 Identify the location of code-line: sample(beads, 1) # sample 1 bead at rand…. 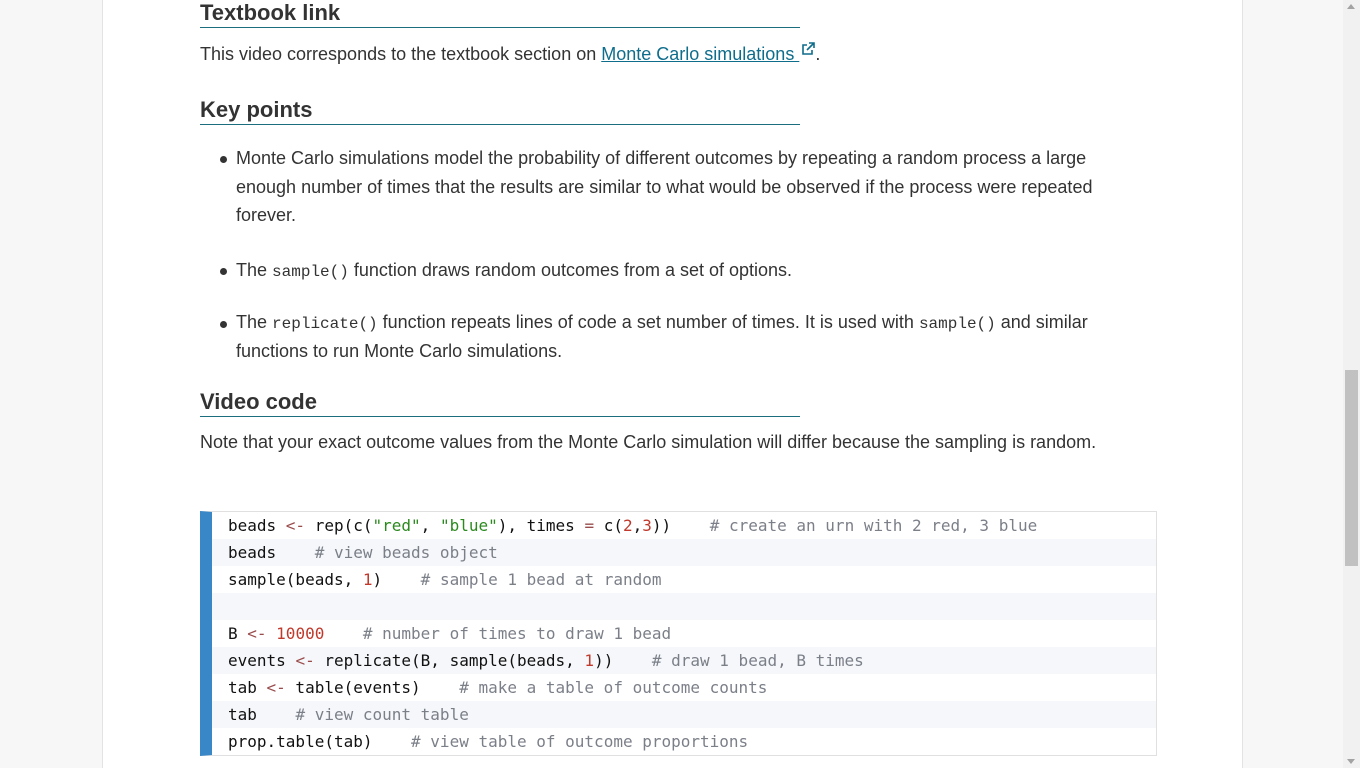
(445, 579).